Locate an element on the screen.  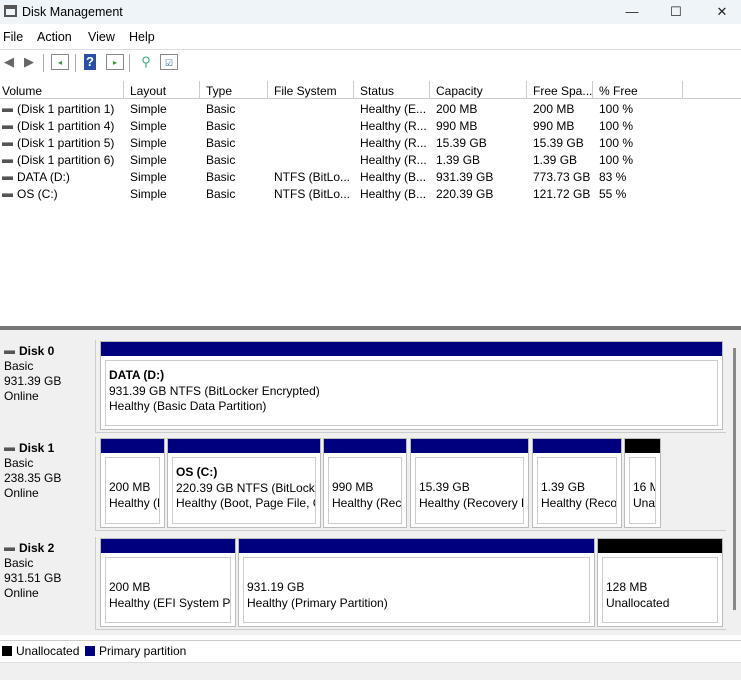
partition-title: DATA (D:) is located at coordinates (137, 375).